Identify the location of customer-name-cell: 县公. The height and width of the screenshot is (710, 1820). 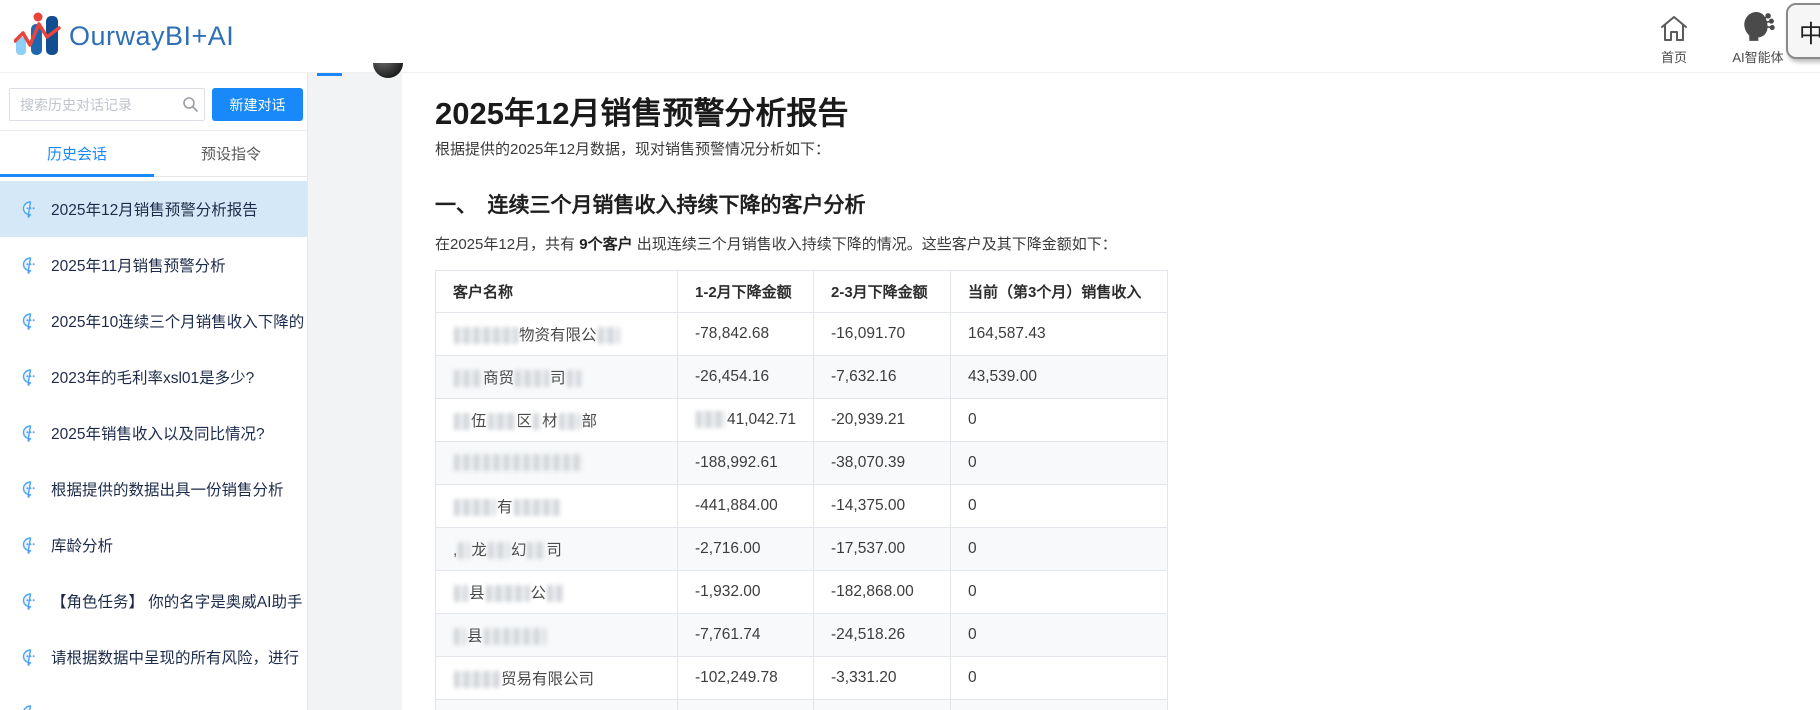
(556, 592).